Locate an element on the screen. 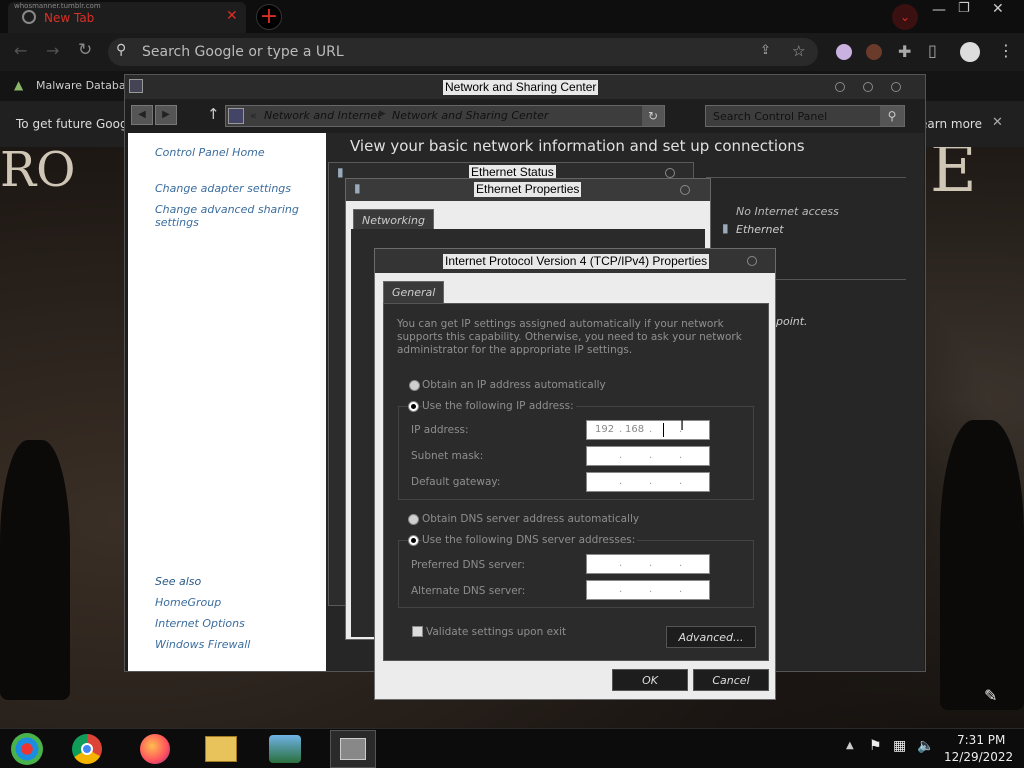 Image resolution: width=1024 pixels, height=768 pixels. minimize-icon: — is located at coordinates (939, 10).